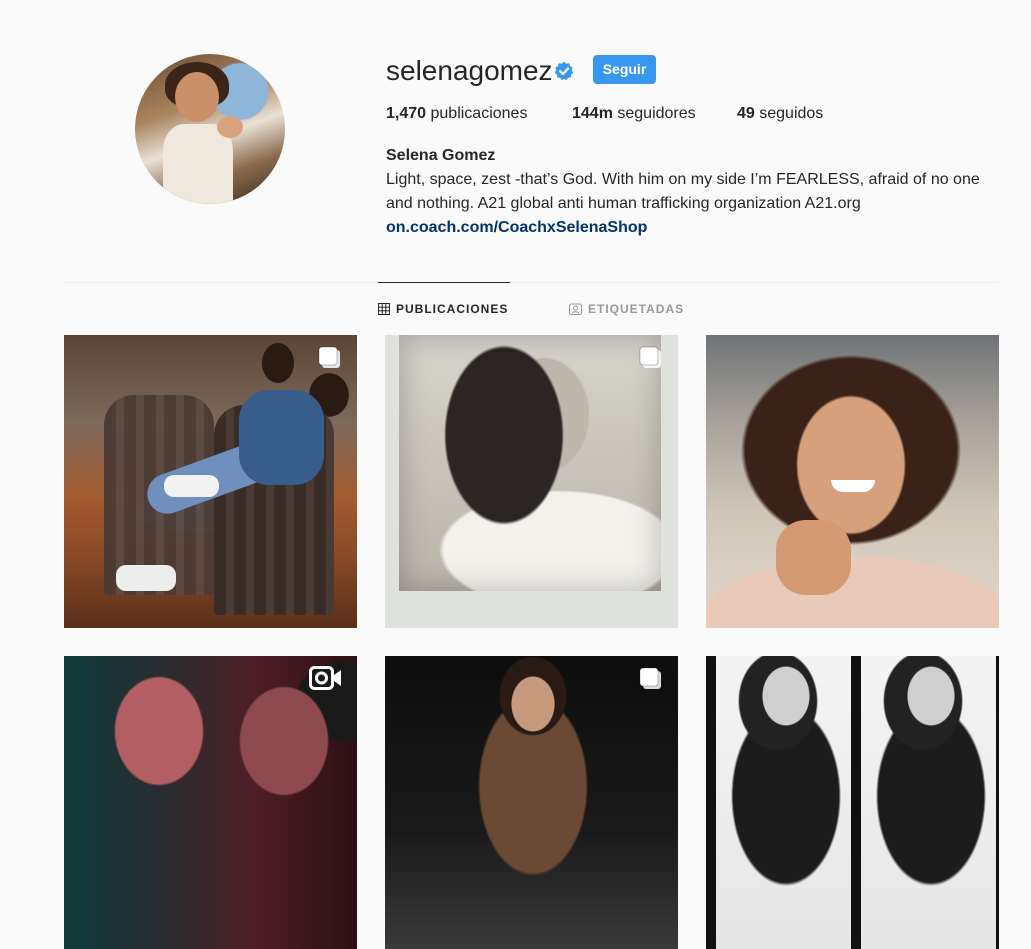 This screenshot has width=1031, height=949. I want to click on tab-publicaciones: PUBLICACIONES, so click(443, 309).